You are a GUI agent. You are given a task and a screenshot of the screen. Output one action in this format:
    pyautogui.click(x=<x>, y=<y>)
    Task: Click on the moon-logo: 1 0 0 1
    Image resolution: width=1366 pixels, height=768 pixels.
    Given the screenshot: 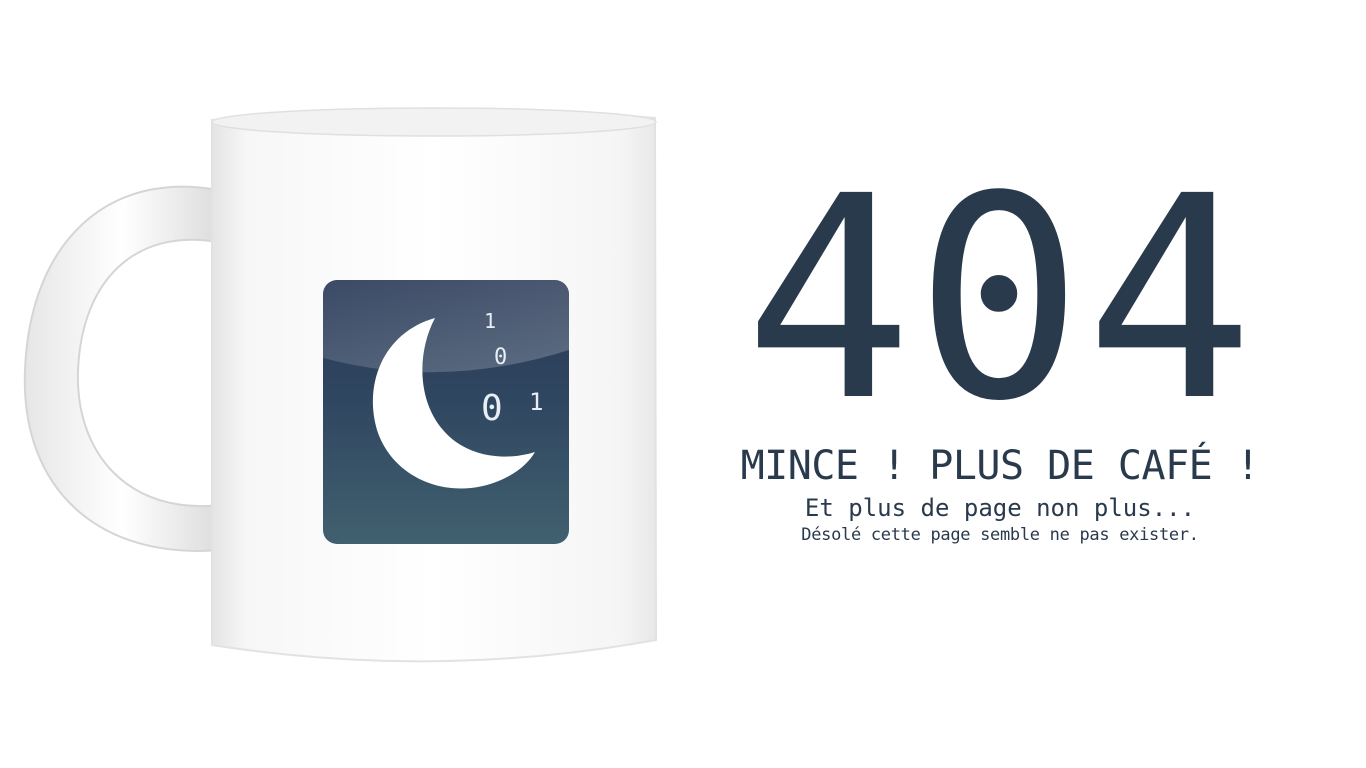 What is the action you would take?
    pyautogui.click(x=446, y=412)
    